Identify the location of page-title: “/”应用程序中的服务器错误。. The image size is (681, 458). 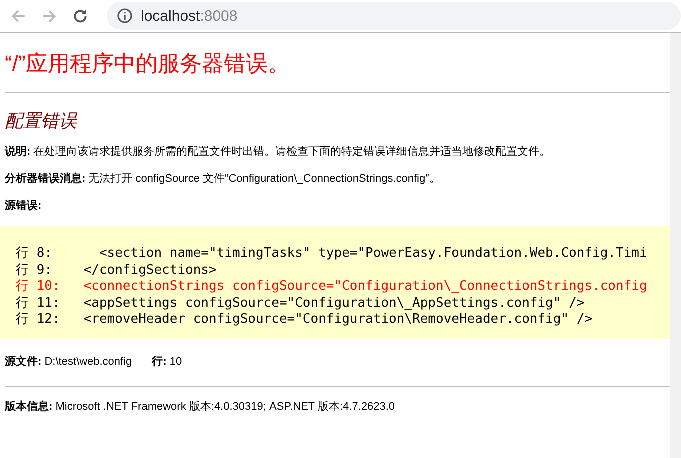
(148, 64).